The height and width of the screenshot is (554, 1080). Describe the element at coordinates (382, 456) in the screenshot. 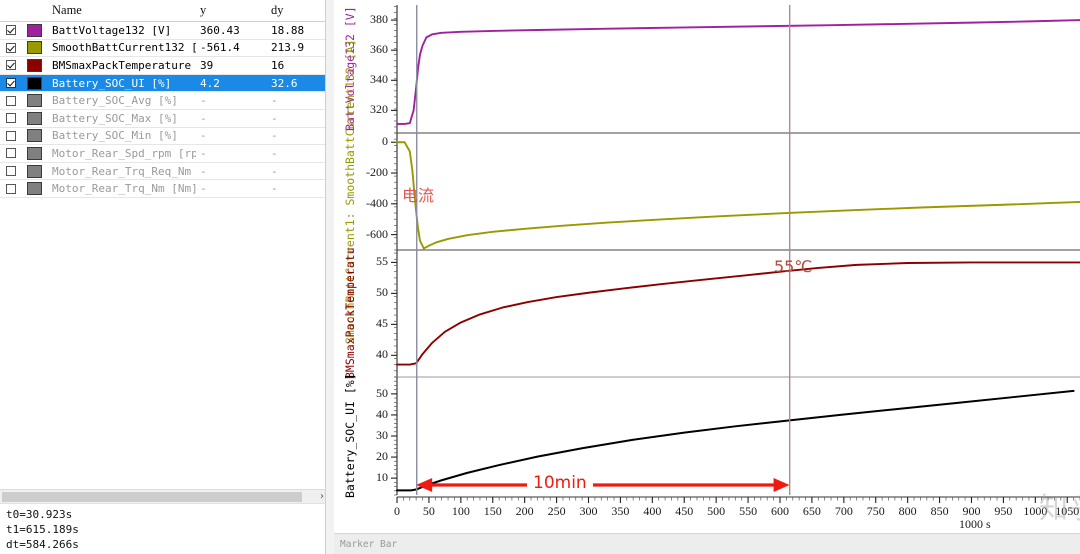

I see `y-tick-label: 20` at that location.